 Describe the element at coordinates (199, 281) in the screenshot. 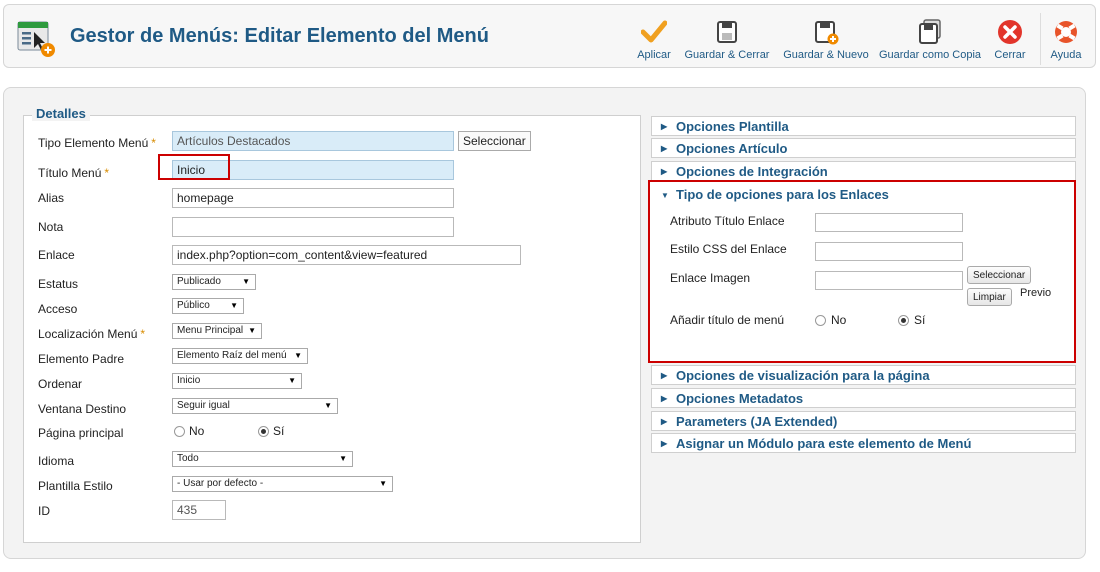

I see `status-value: Publicado` at that location.